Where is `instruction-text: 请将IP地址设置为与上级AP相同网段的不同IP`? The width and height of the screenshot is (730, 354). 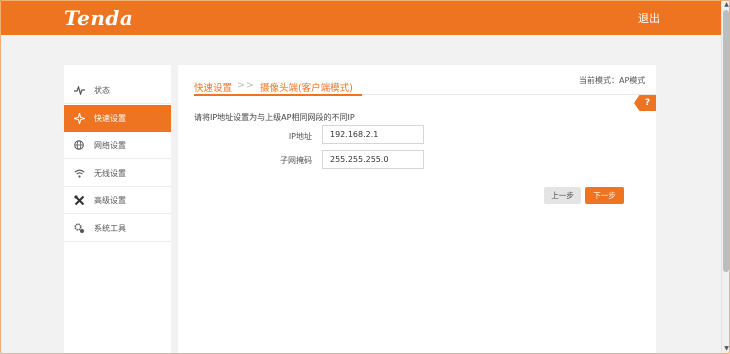
instruction-text: 请将IP地址设置为与上级AP相同网段的不同IP is located at coordinates (274, 117).